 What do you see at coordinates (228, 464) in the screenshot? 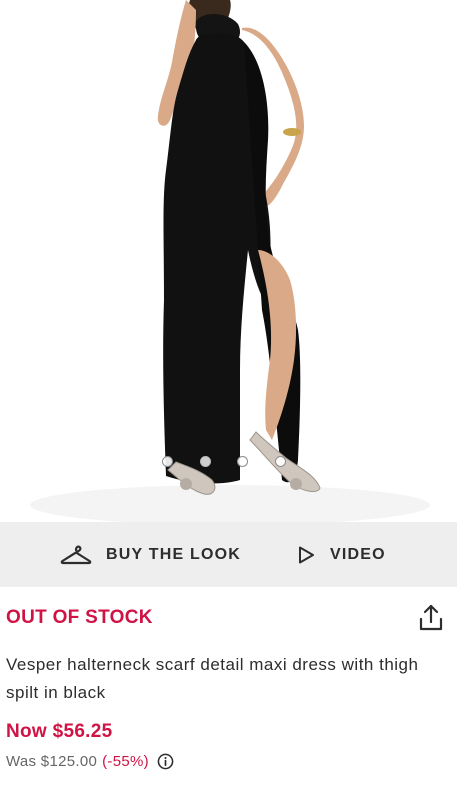
I see `gallery-pagination` at bounding box center [228, 464].